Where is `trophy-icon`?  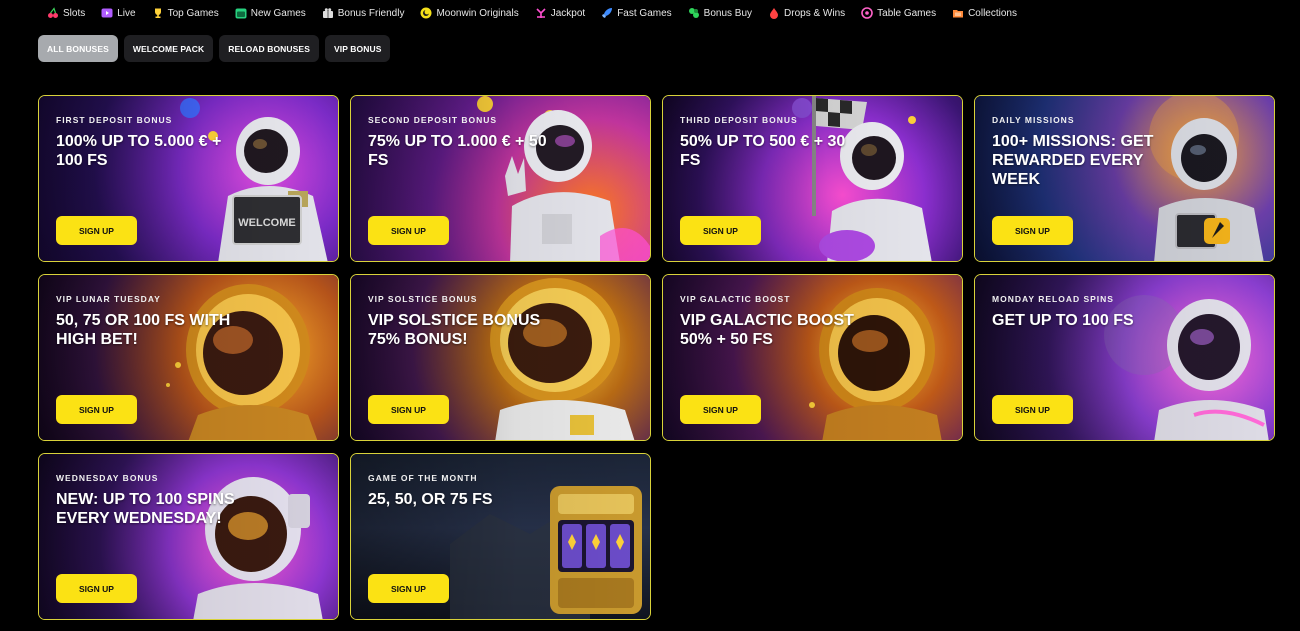
trophy-icon is located at coordinates (158, 13).